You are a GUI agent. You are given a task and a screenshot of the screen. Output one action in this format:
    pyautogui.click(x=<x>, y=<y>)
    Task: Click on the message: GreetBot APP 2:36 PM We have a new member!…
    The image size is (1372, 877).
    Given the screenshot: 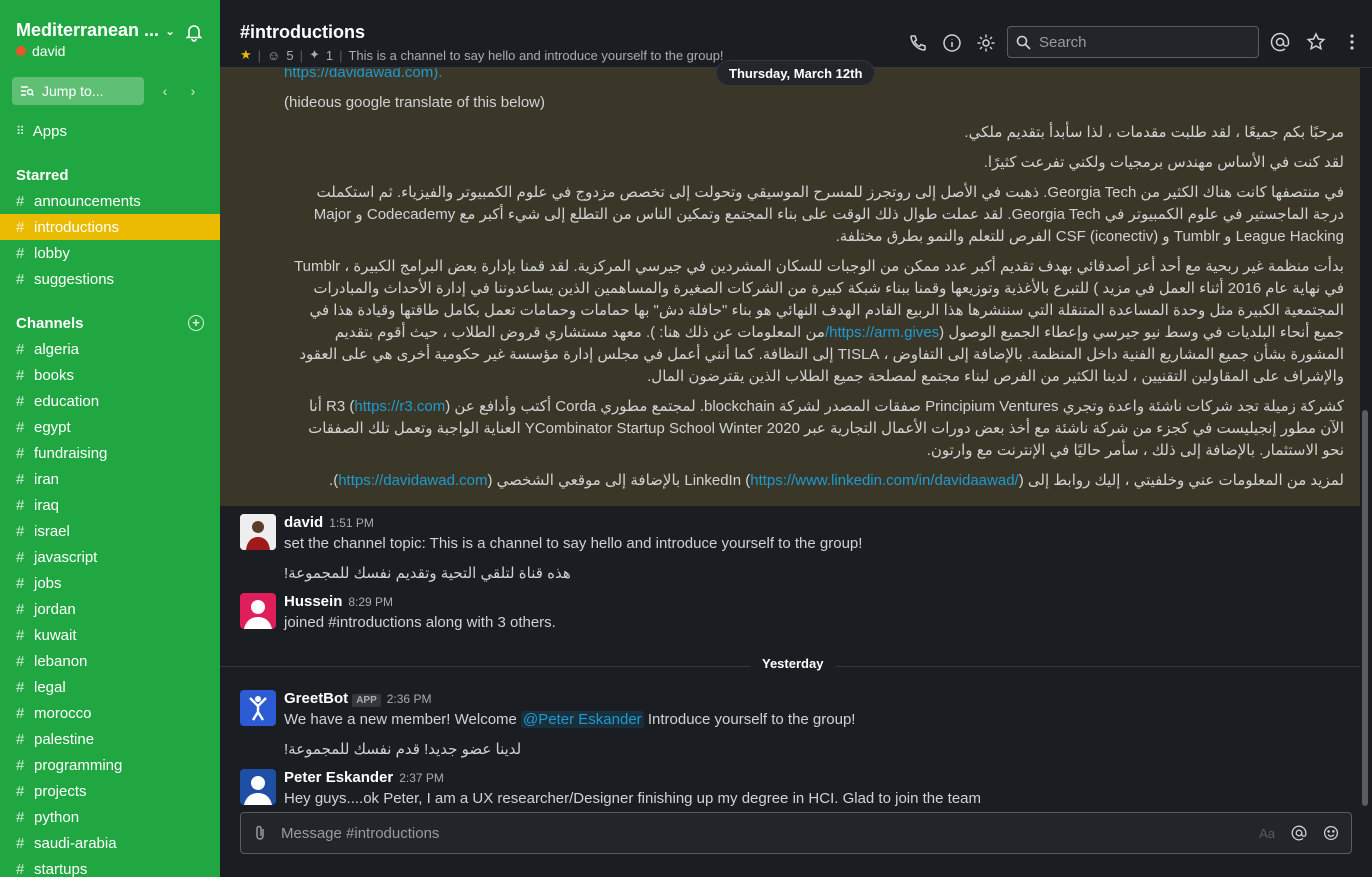 What is the action you would take?
    pyautogui.click(x=790, y=706)
    